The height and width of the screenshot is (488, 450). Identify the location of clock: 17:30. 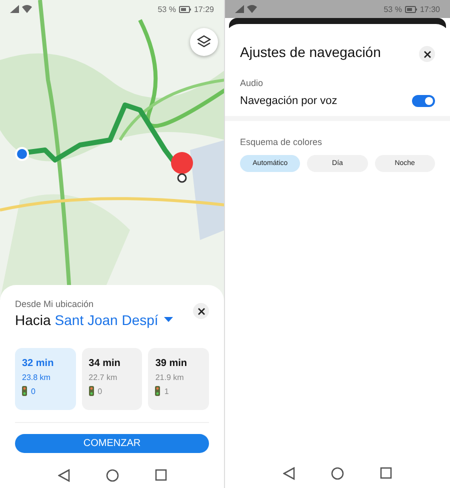
(430, 9).